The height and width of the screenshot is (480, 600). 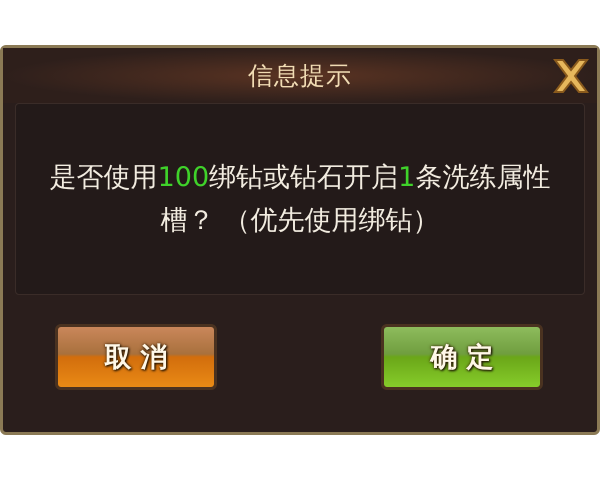 What do you see at coordinates (136, 357) in the screenshot?
I see `cancel-button: 取 消` at bounding box center [136, 357].